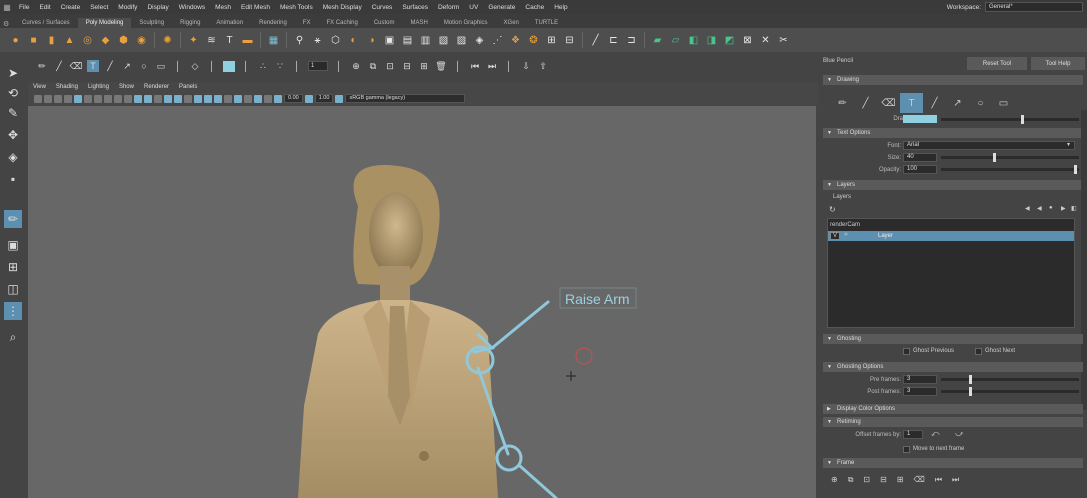 This screenshot has width=1087, height=498. What do you see at coordinates (39, 87) in the screenshot?
I see `vp-menu-view: View` at bounding box center [39, 87].